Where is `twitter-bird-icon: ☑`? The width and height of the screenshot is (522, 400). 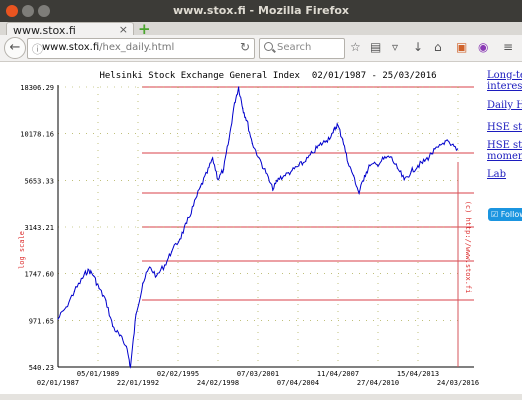 twitter-bird-icon: ☑ is located at coordinates (495, 214).